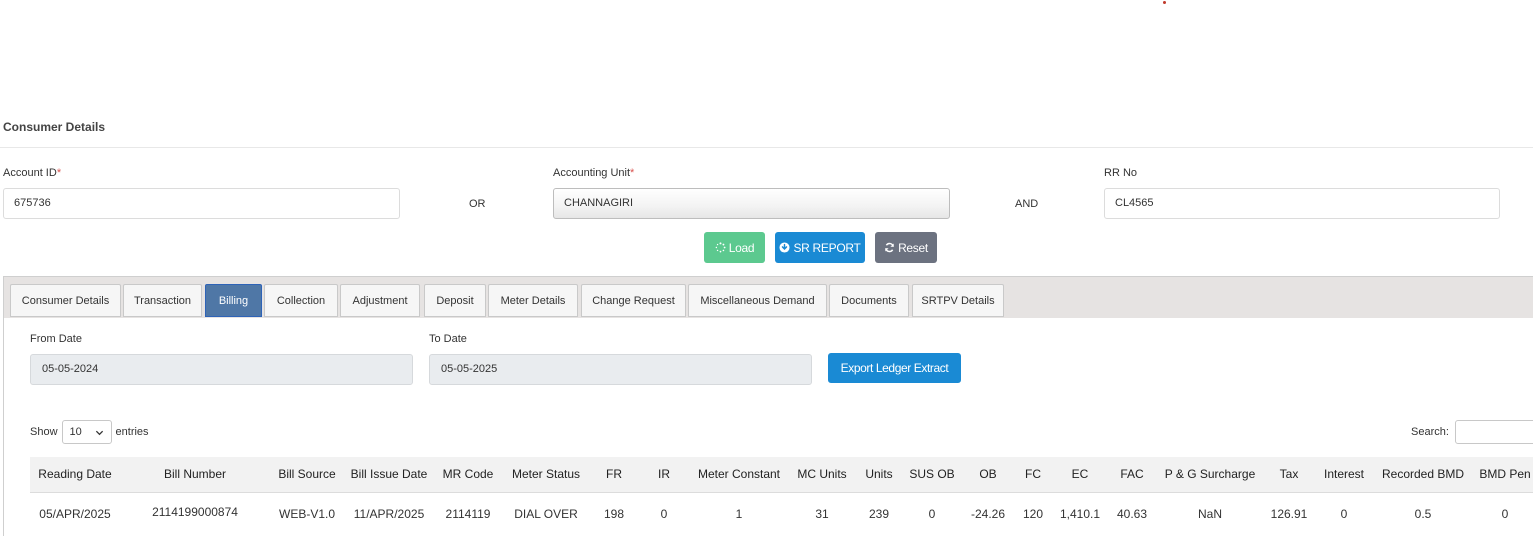 Image resolution: width=1533 pixels, height=536 pixels. Describe the element at coordinates (594, 173) in the screenshot. I see `accounting-unit-label: Accounting Unit*` at that location.